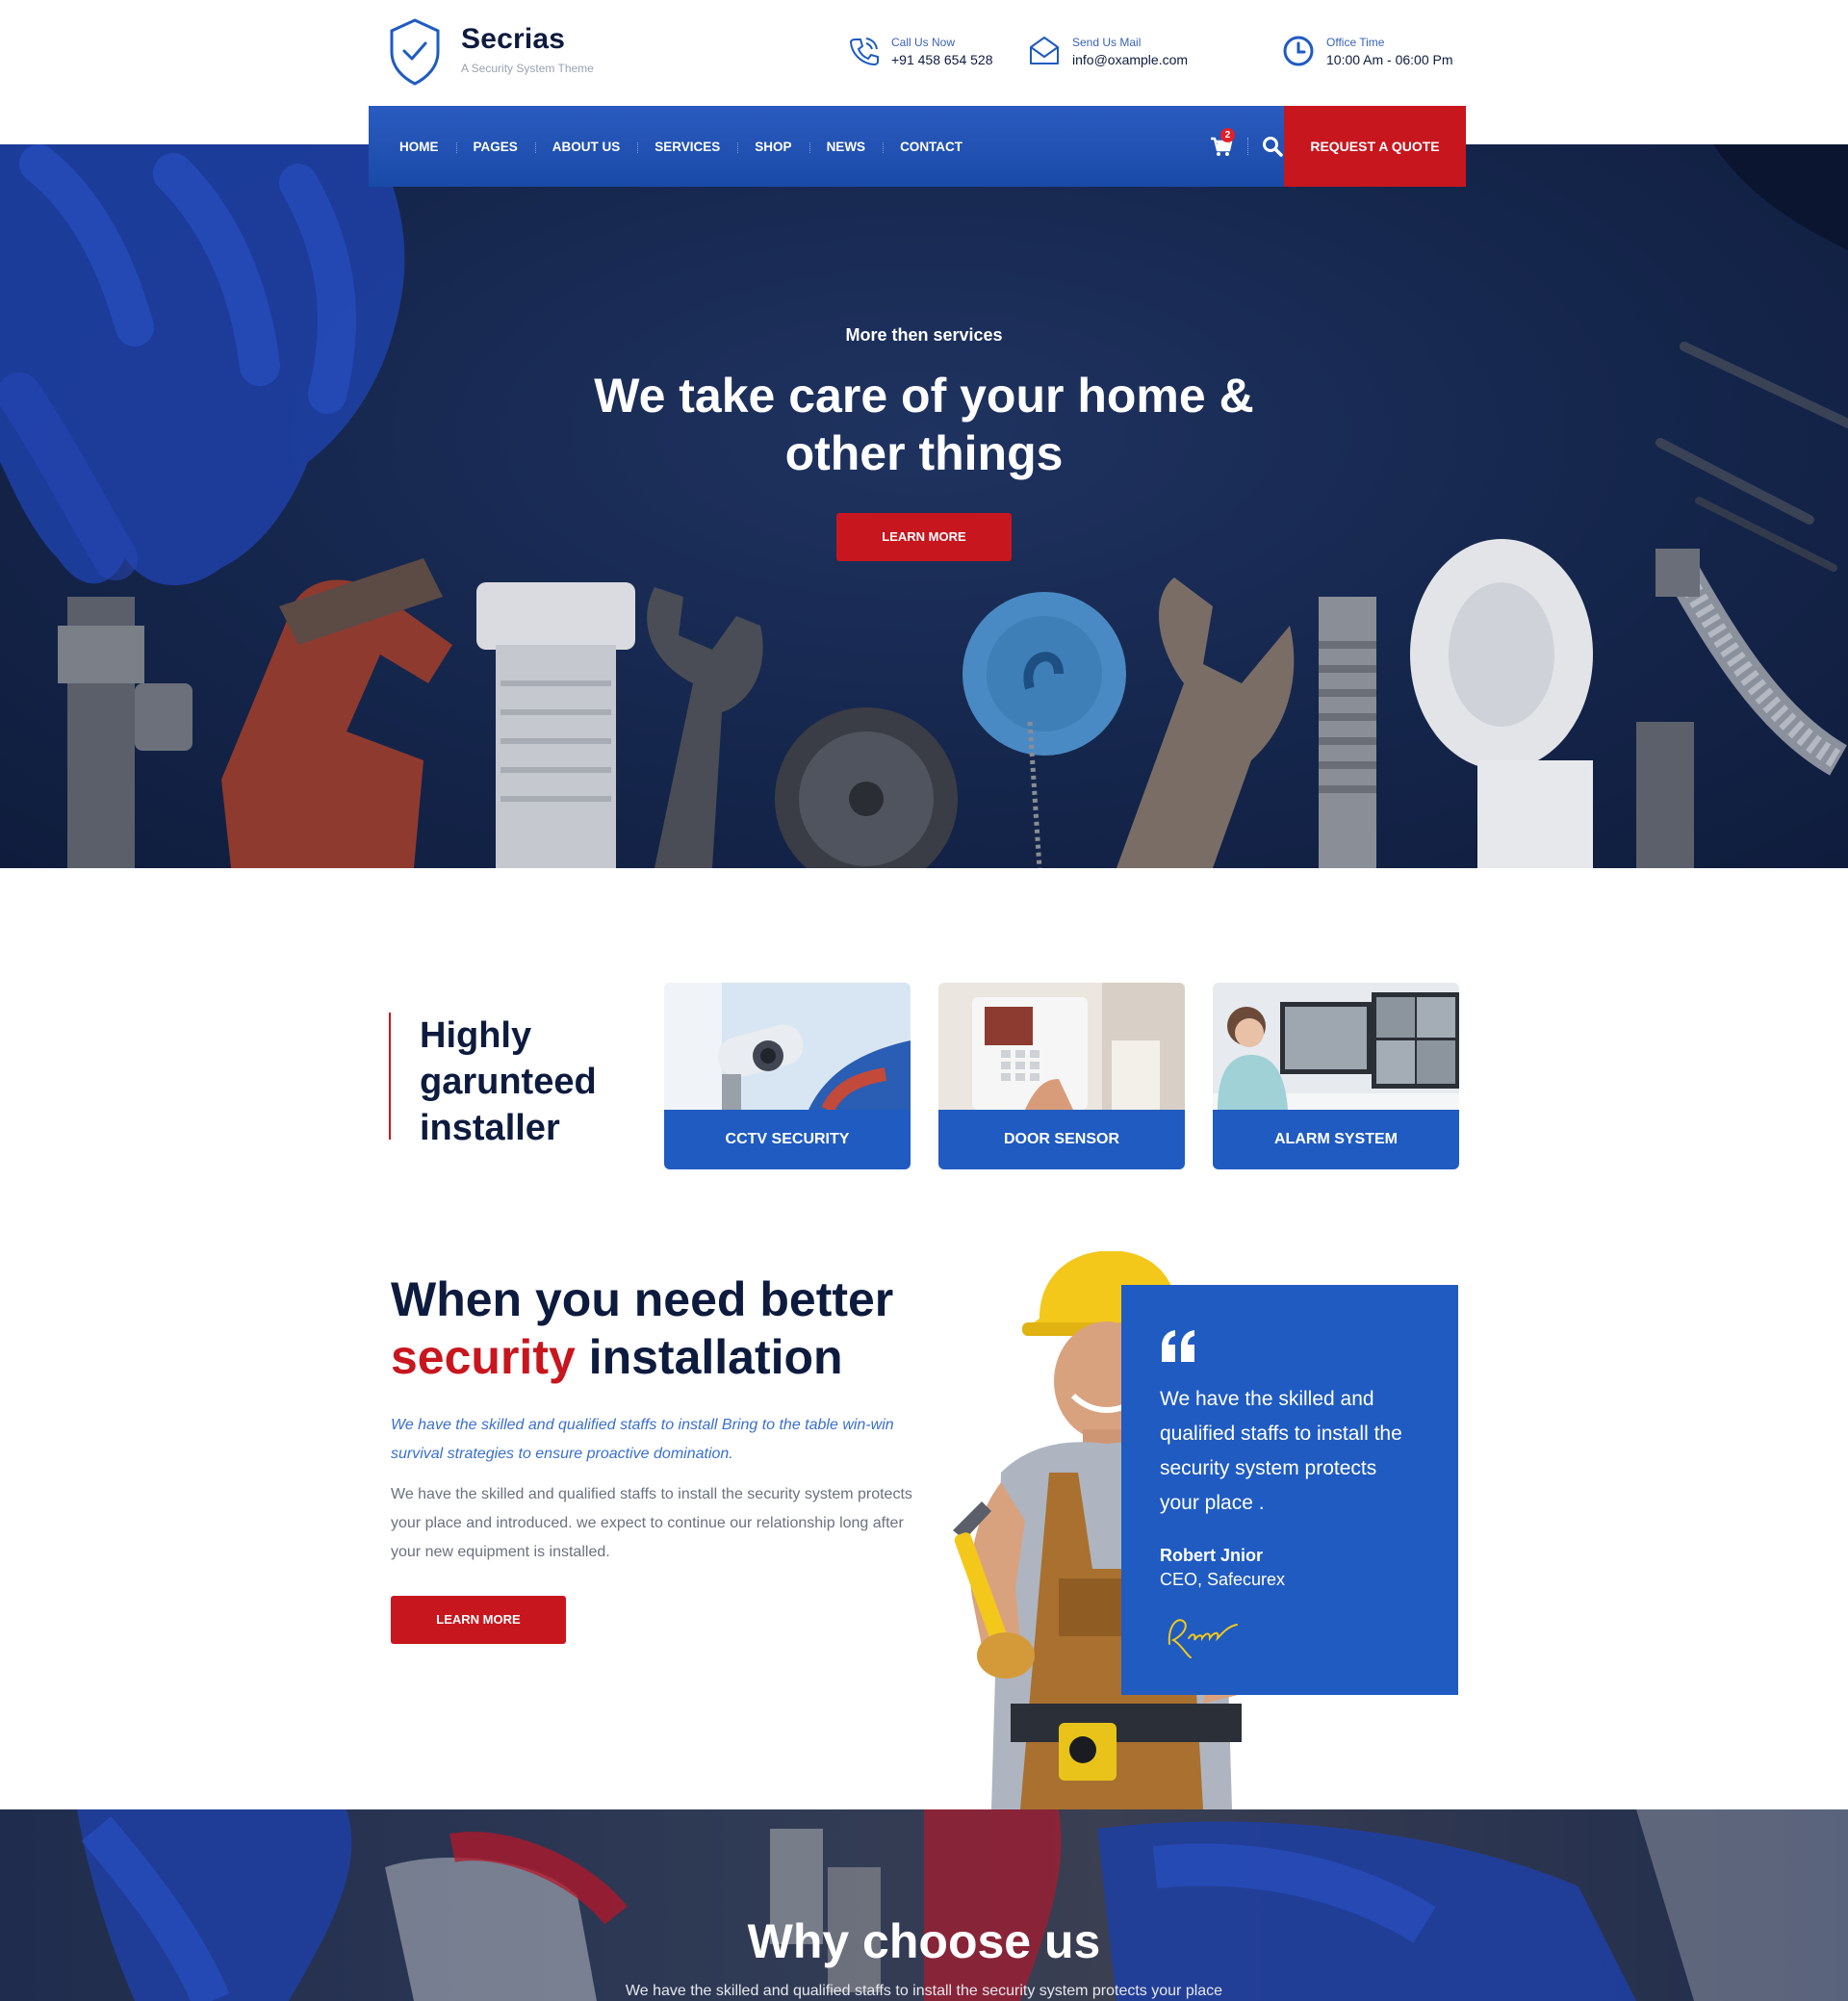  I want to click on service-card-door-sensor: DOOR SENSOR, so click(1061, 1076).